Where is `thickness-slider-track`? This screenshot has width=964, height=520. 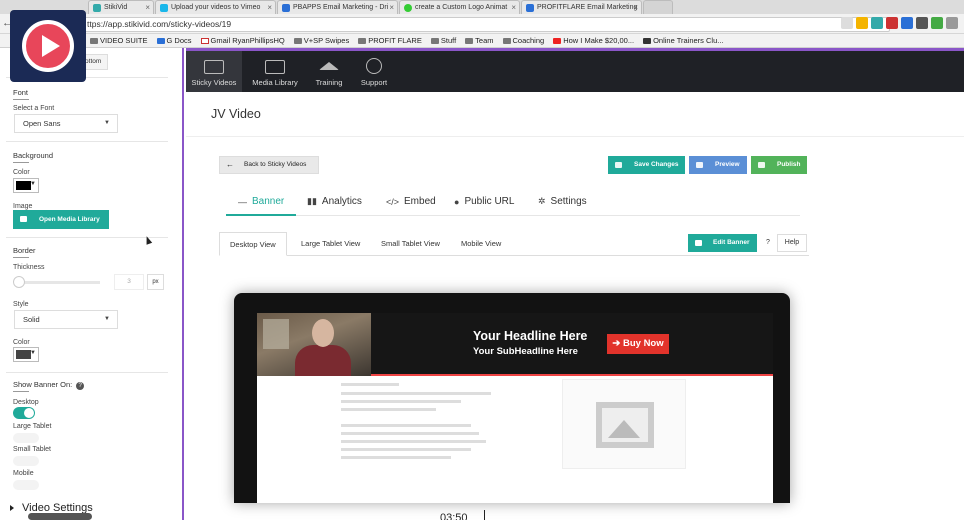 thickness-slider-track is located at coordinates (57, 282).